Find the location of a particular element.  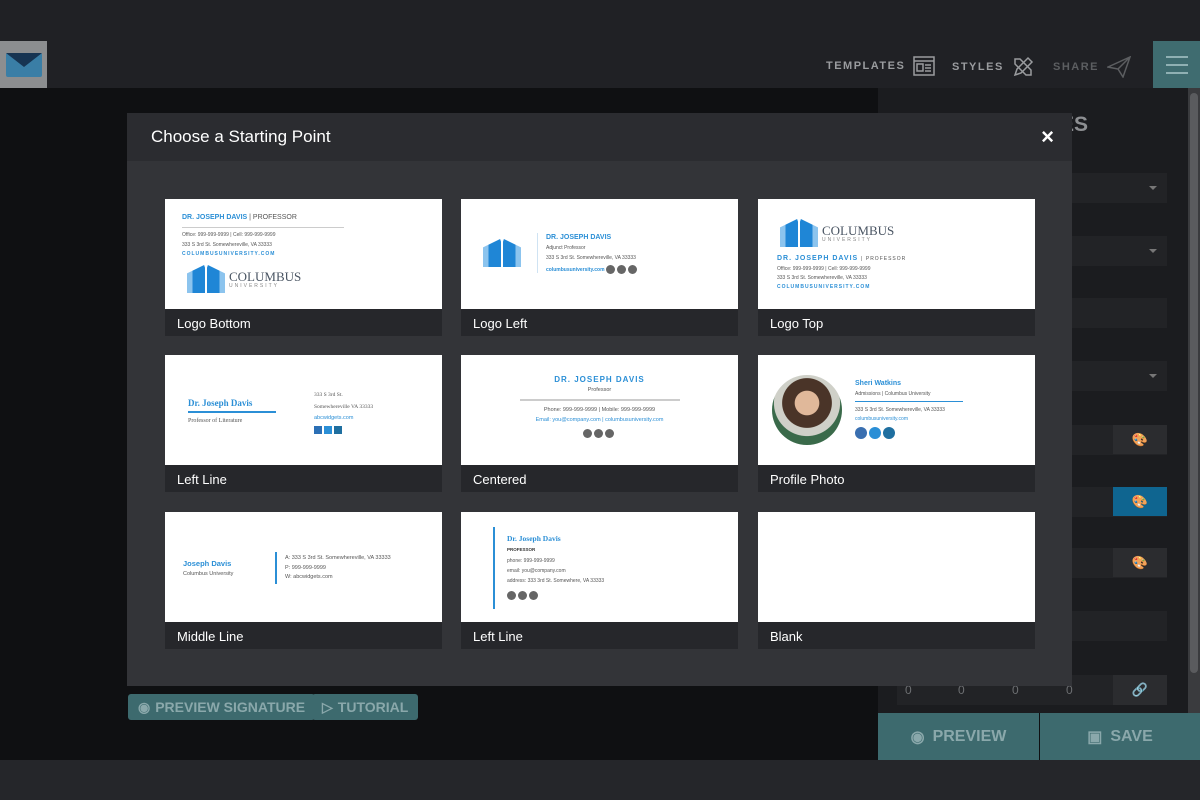

nav-styles: STYLES is located at coordinates (993, 67).